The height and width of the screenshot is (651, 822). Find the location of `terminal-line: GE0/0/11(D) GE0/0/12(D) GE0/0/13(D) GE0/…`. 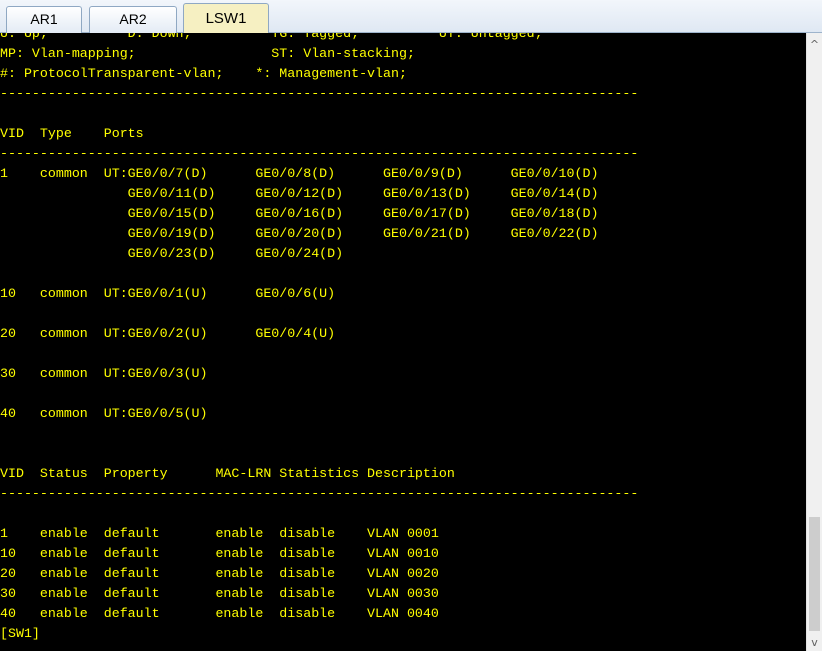

terminal-line: GE0/0/11(D) GE0/0/12(D) GE0/0/13(D) GE0/… is located at coordinates (299, 193).